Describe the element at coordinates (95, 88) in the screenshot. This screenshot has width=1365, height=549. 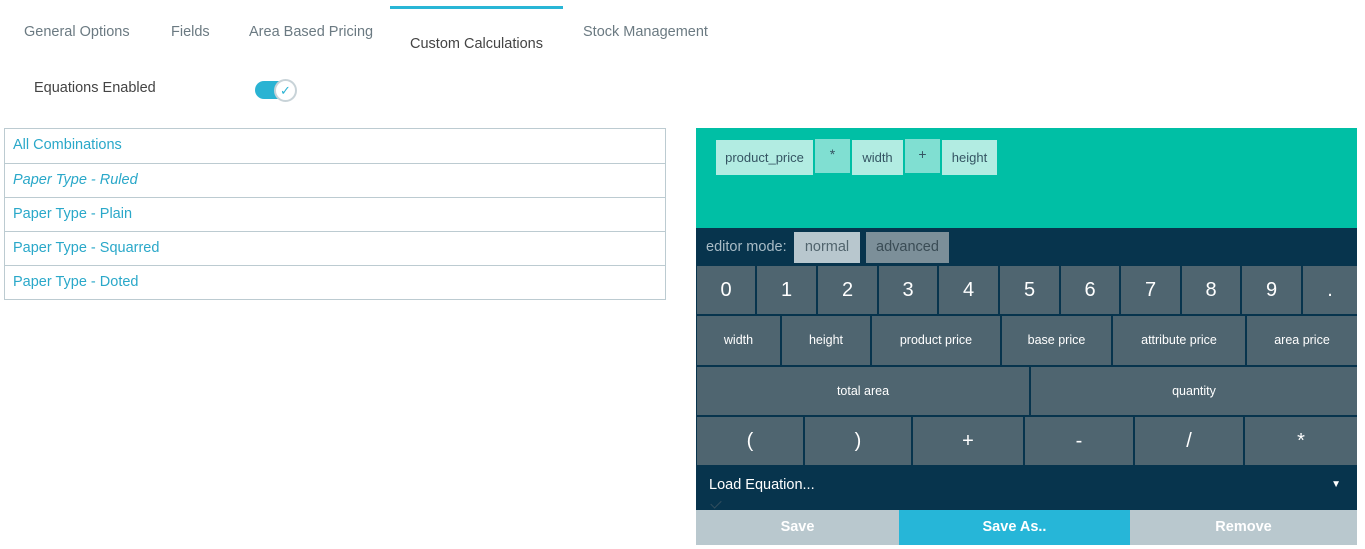
I see `equations-enabled-label: Equations Enabled` at that location.